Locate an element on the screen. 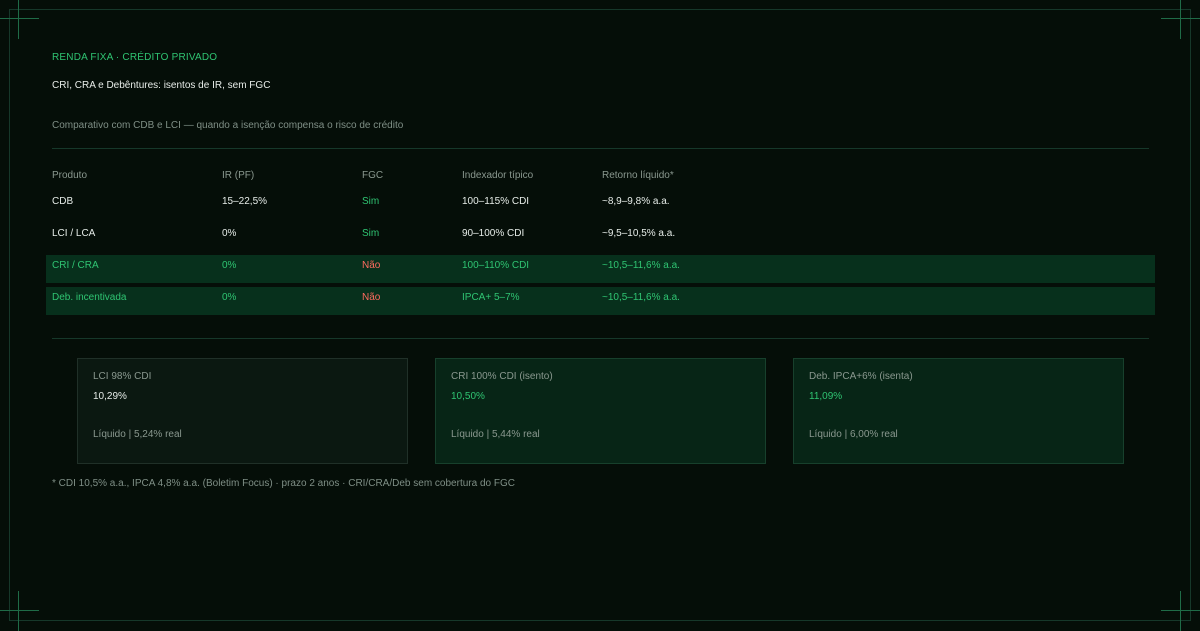  corner-mark-top-left is located at coordinates (19, 19).